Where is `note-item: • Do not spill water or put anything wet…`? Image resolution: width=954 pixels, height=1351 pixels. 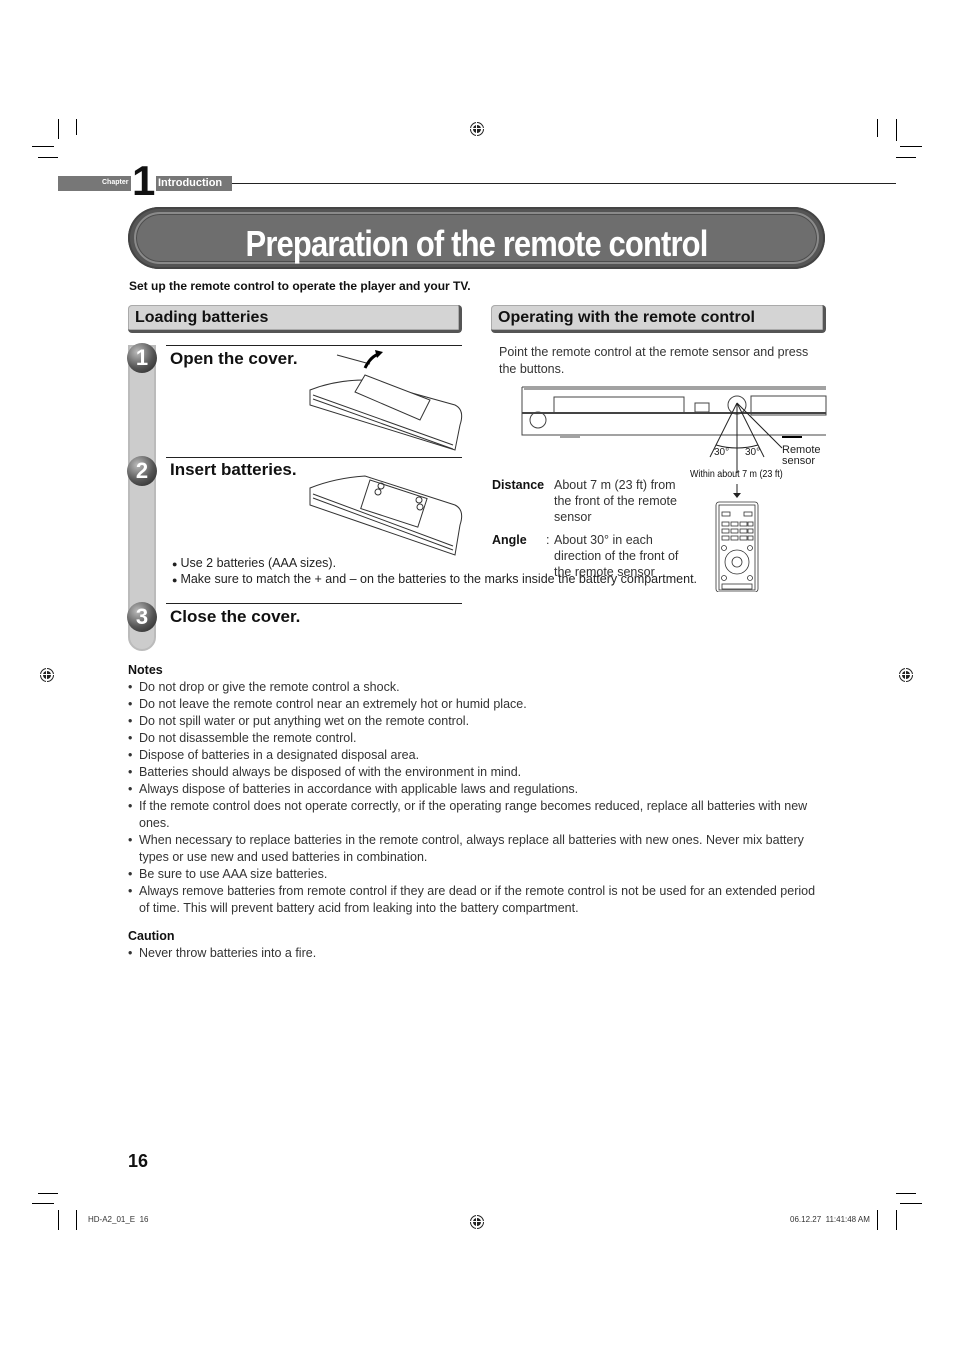
note-item: • Do not spill water or put anything wet… is located at coordinates (299, 721).